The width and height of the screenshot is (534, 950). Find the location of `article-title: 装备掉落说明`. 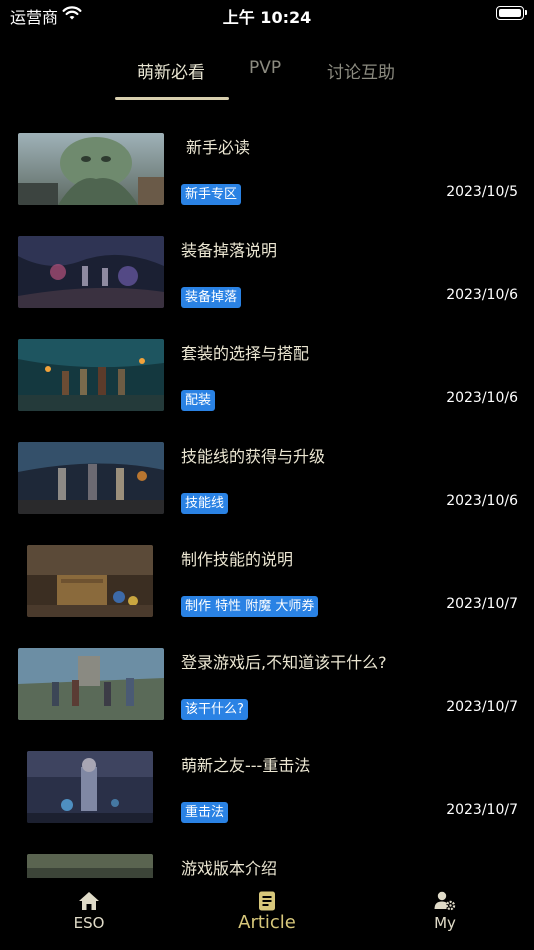

article-title: 装备掉落说明 is located at coordinates (229, 250).